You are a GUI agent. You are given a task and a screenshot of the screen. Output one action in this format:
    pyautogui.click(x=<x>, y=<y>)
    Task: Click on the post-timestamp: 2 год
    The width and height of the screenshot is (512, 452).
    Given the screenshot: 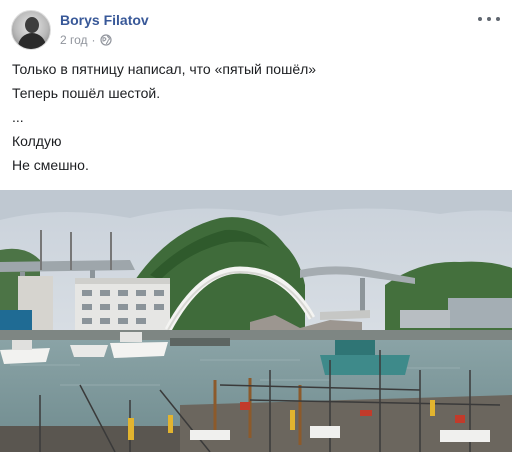 What is the action you would take?
    pyautogui.click(x=74, y=40)
    